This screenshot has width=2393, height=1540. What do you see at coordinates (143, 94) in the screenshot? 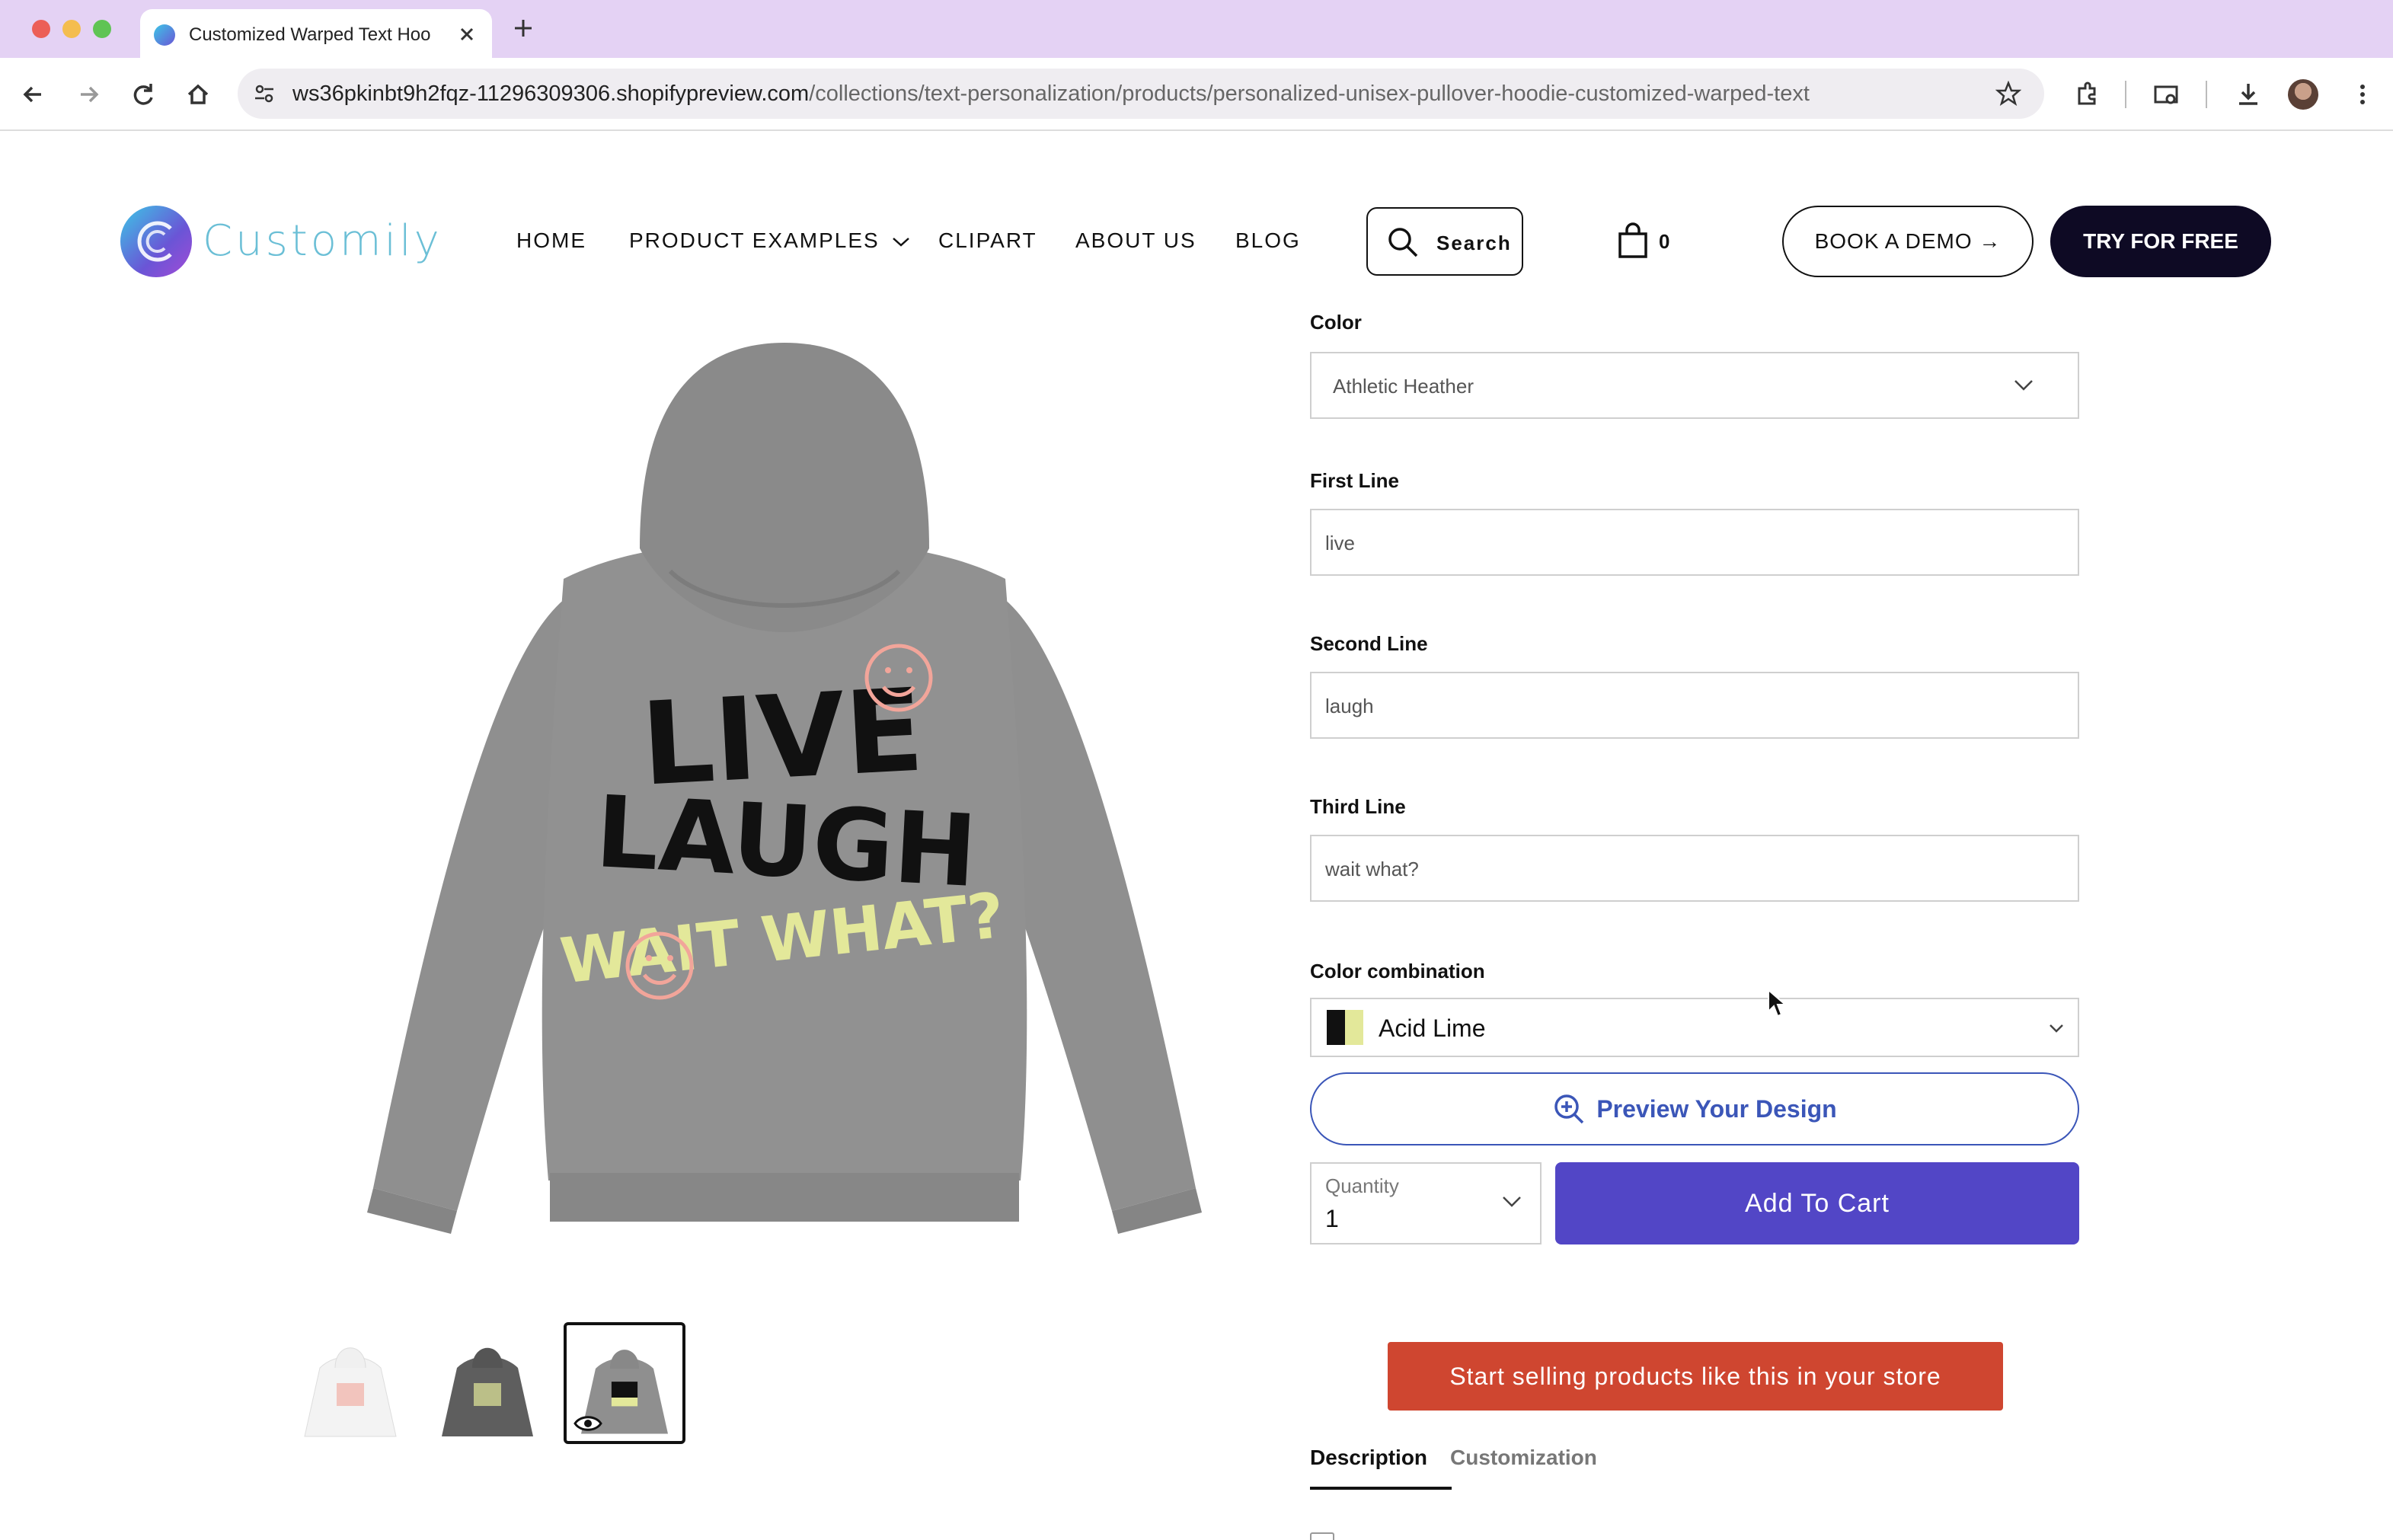
I see `reload-icon` at bounding box center [143, 94].